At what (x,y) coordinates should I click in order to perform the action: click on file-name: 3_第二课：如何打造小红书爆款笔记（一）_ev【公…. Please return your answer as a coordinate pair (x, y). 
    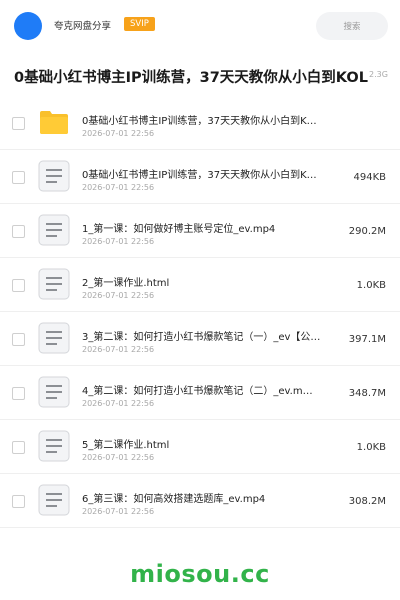
    Looking at the image, I should click on (201, 337).